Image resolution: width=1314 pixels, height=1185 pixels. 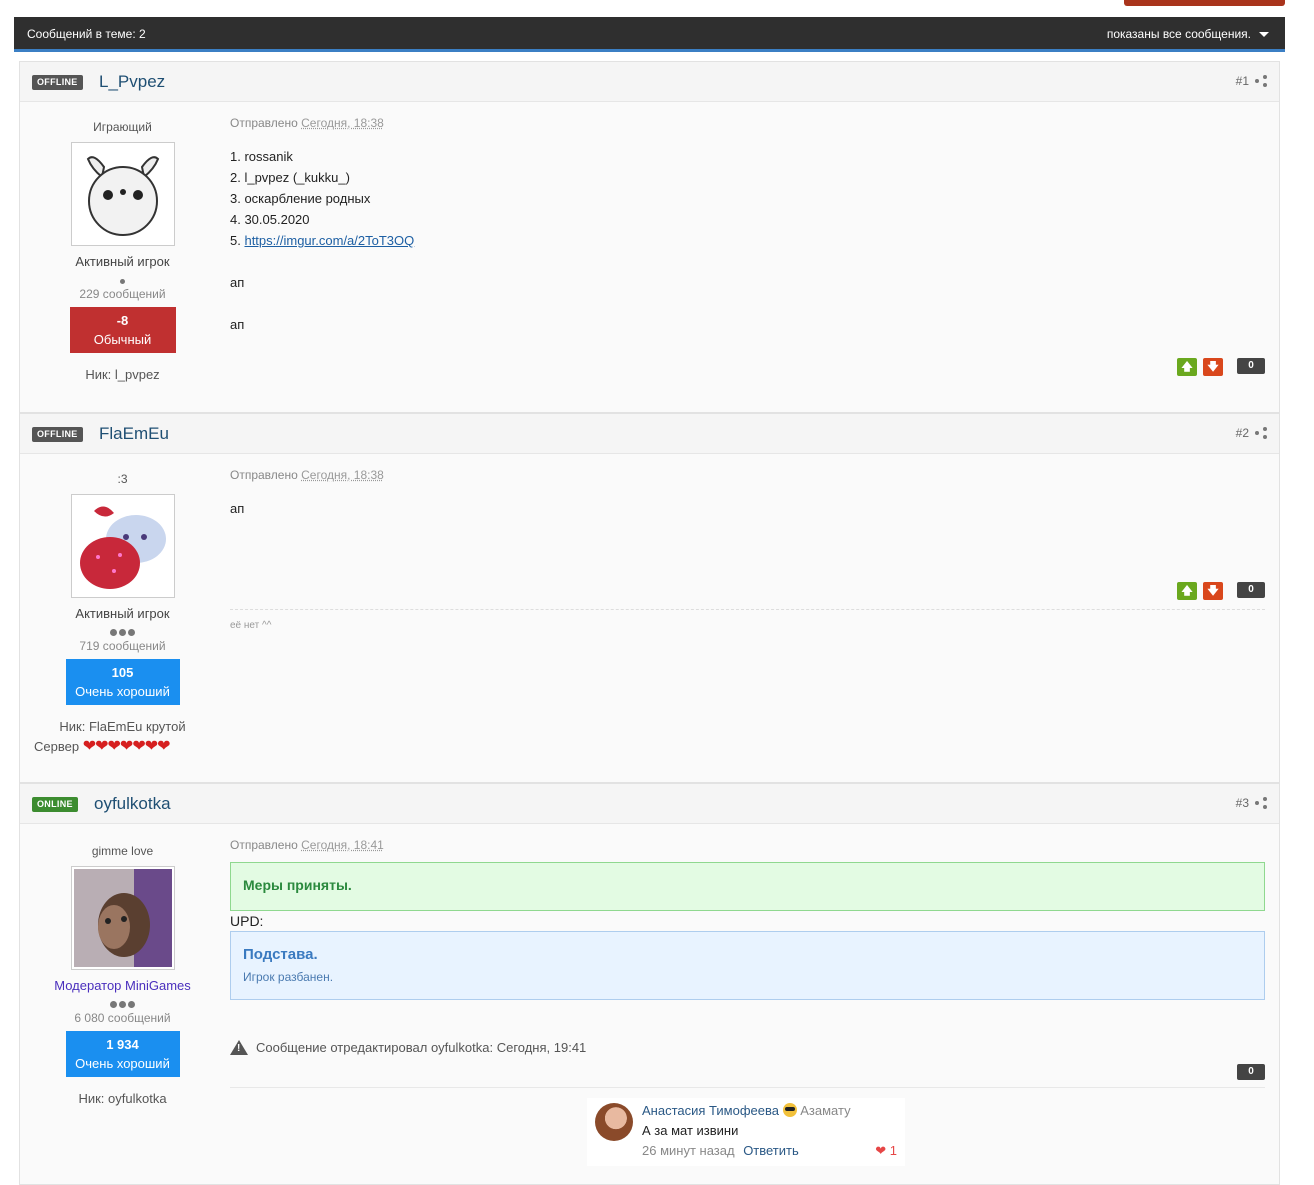 I want to click on post-number-label: #2, so click(x=1242, y=433).